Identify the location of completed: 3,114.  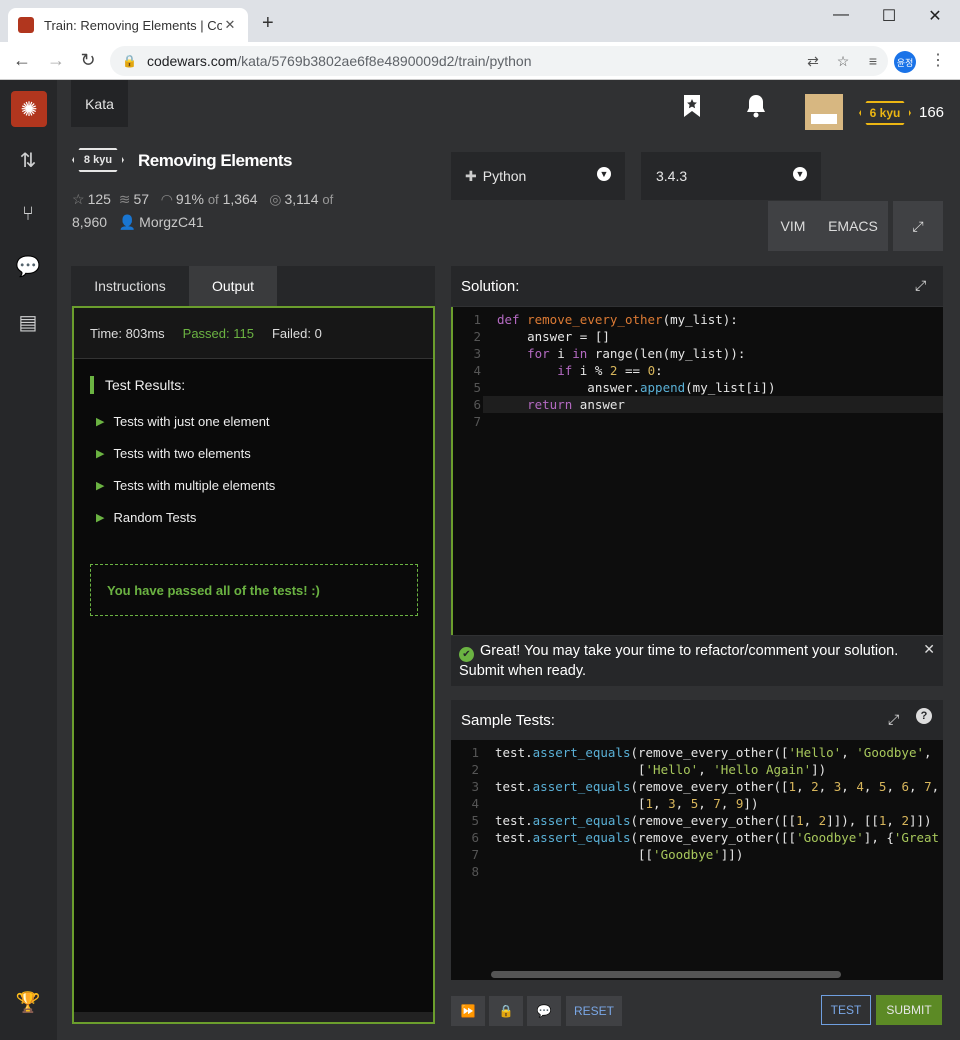
(301, 199).